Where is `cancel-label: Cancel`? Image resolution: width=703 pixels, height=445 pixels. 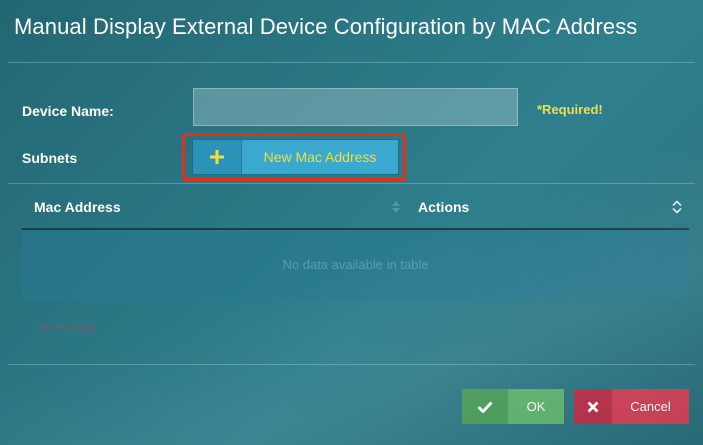 cancel-label: Cancel is located at coordinates (650, 406).